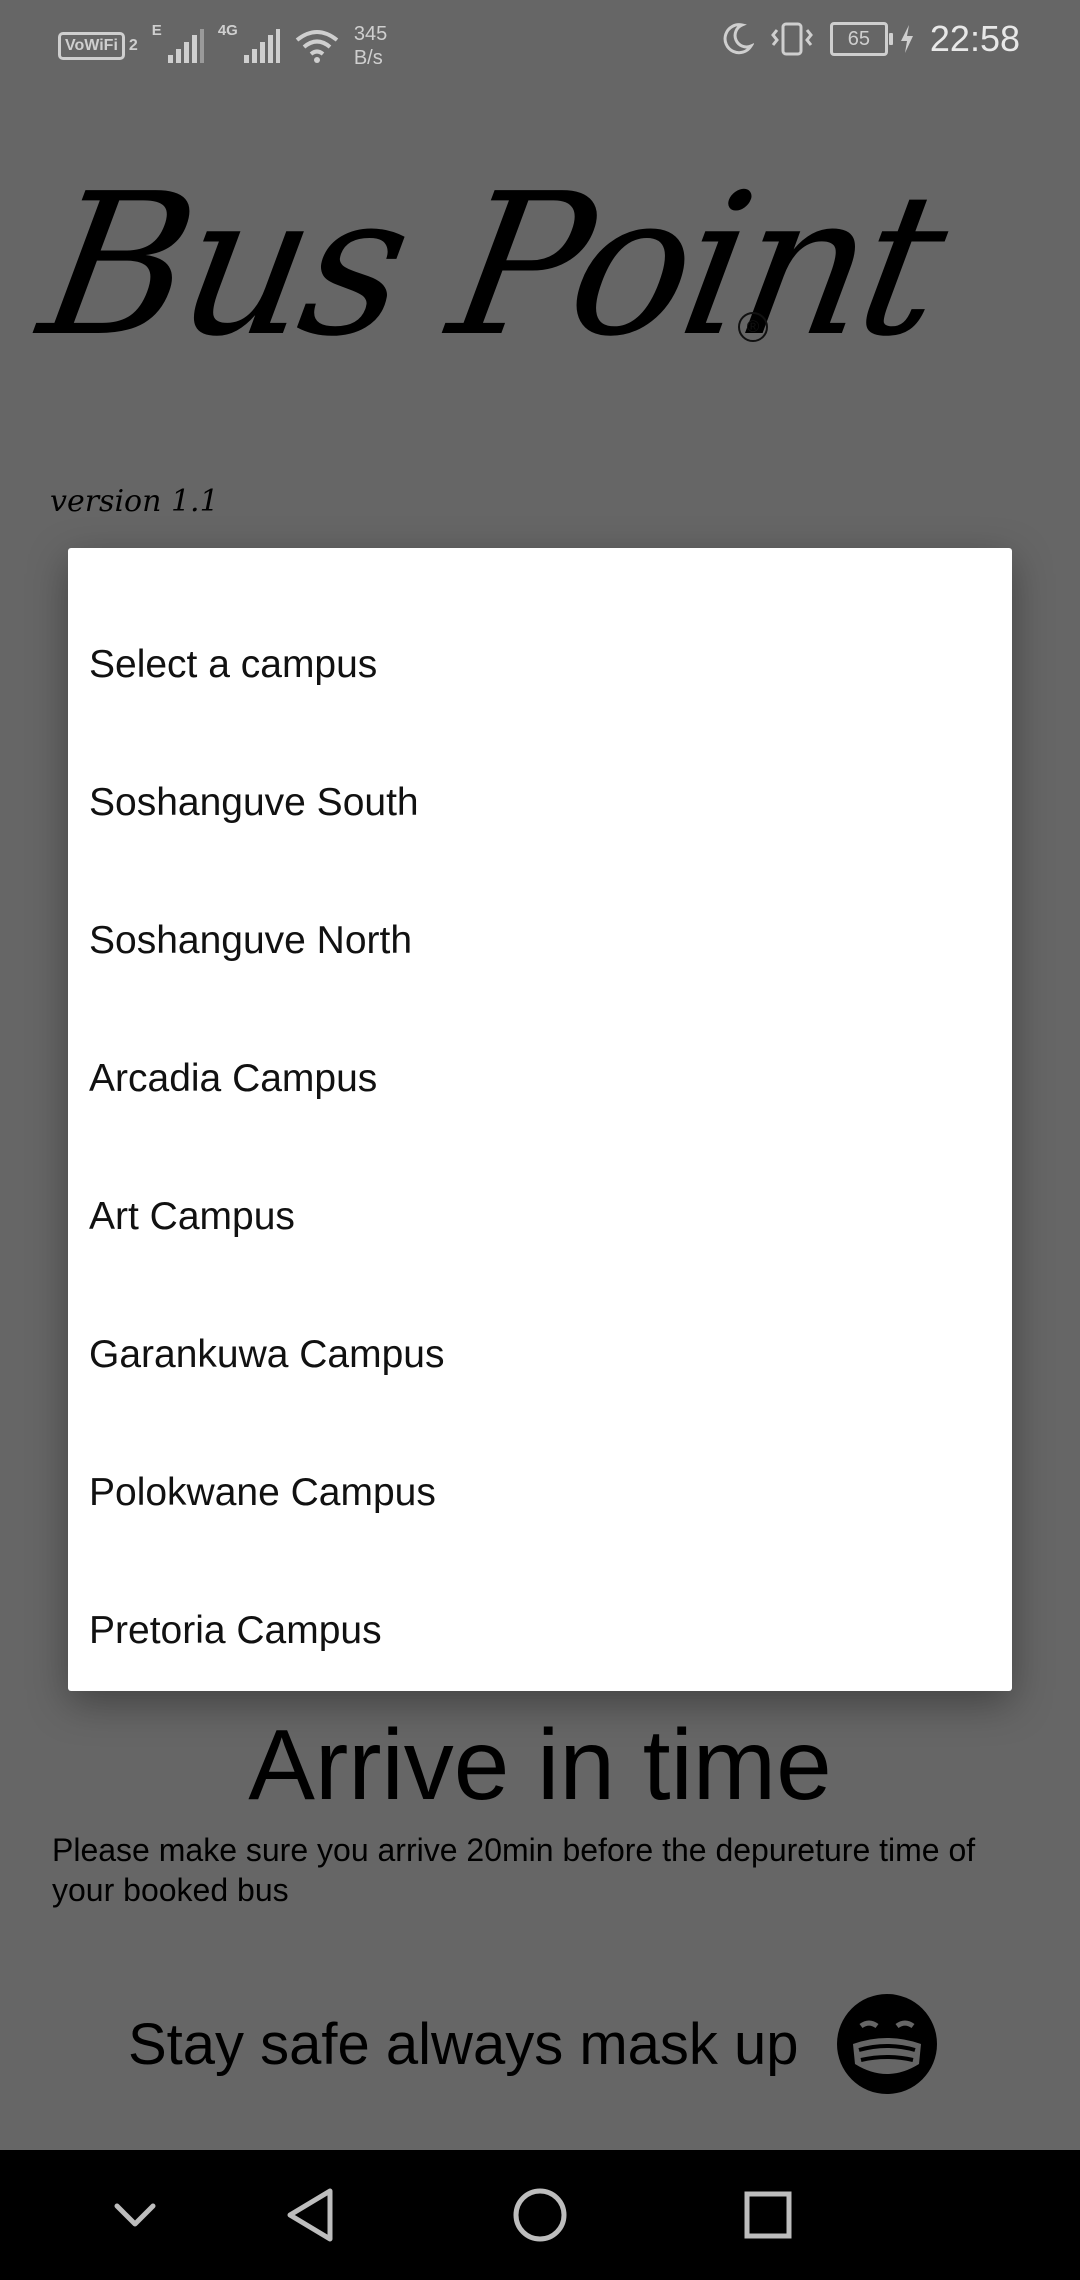 This screenshot has width=1080, height=2280. Describe the element at coordinates (222, 46) in the screenshot. I see `status-left: VoWiFi 2 E 4G 345 B/s` at that location.